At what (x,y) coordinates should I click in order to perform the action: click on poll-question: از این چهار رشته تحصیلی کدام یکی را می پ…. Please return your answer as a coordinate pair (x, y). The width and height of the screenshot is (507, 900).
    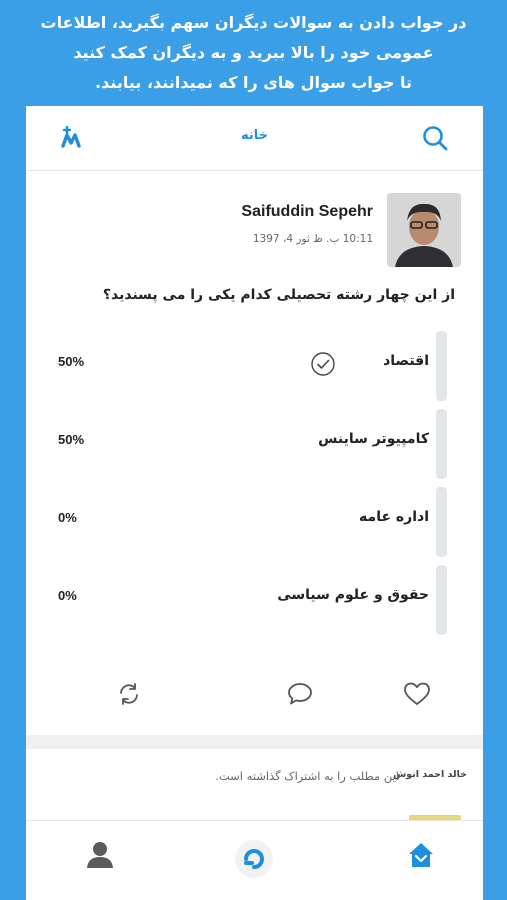
    Looking at the image, I should click on (278, 295).